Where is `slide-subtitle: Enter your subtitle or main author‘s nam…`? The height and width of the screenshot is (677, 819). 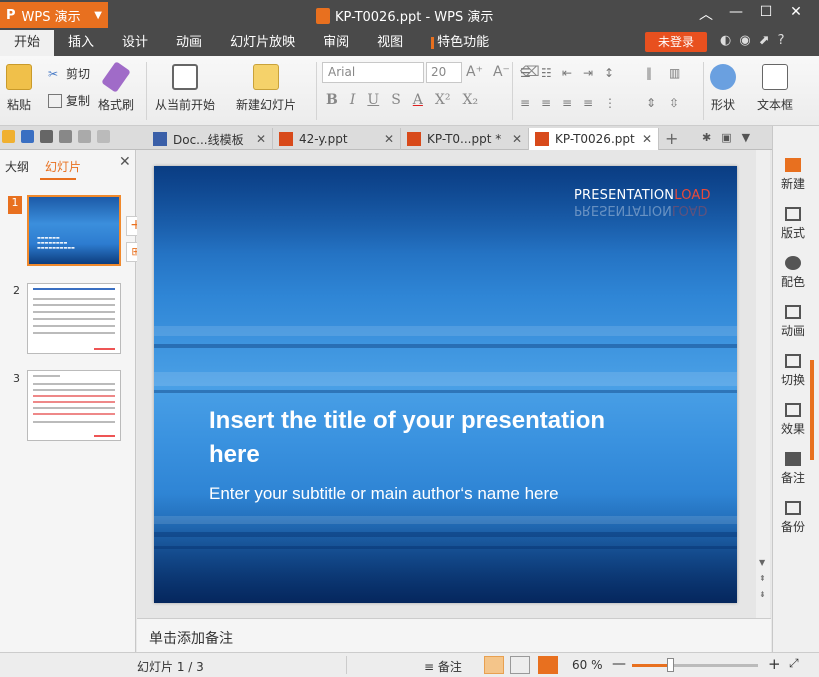
slide-subtitle: Enter your subtitle or main author‘s nam… is located at coordinates (384, 494).